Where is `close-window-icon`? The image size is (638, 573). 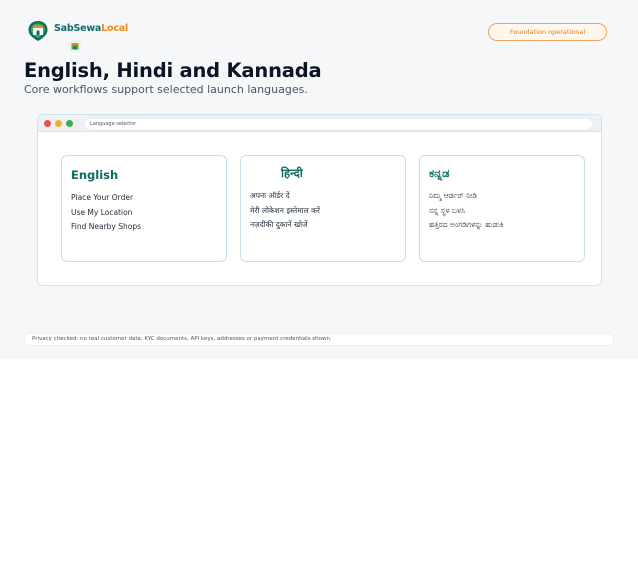 close-window-icon is located at coordinates (47, 123).